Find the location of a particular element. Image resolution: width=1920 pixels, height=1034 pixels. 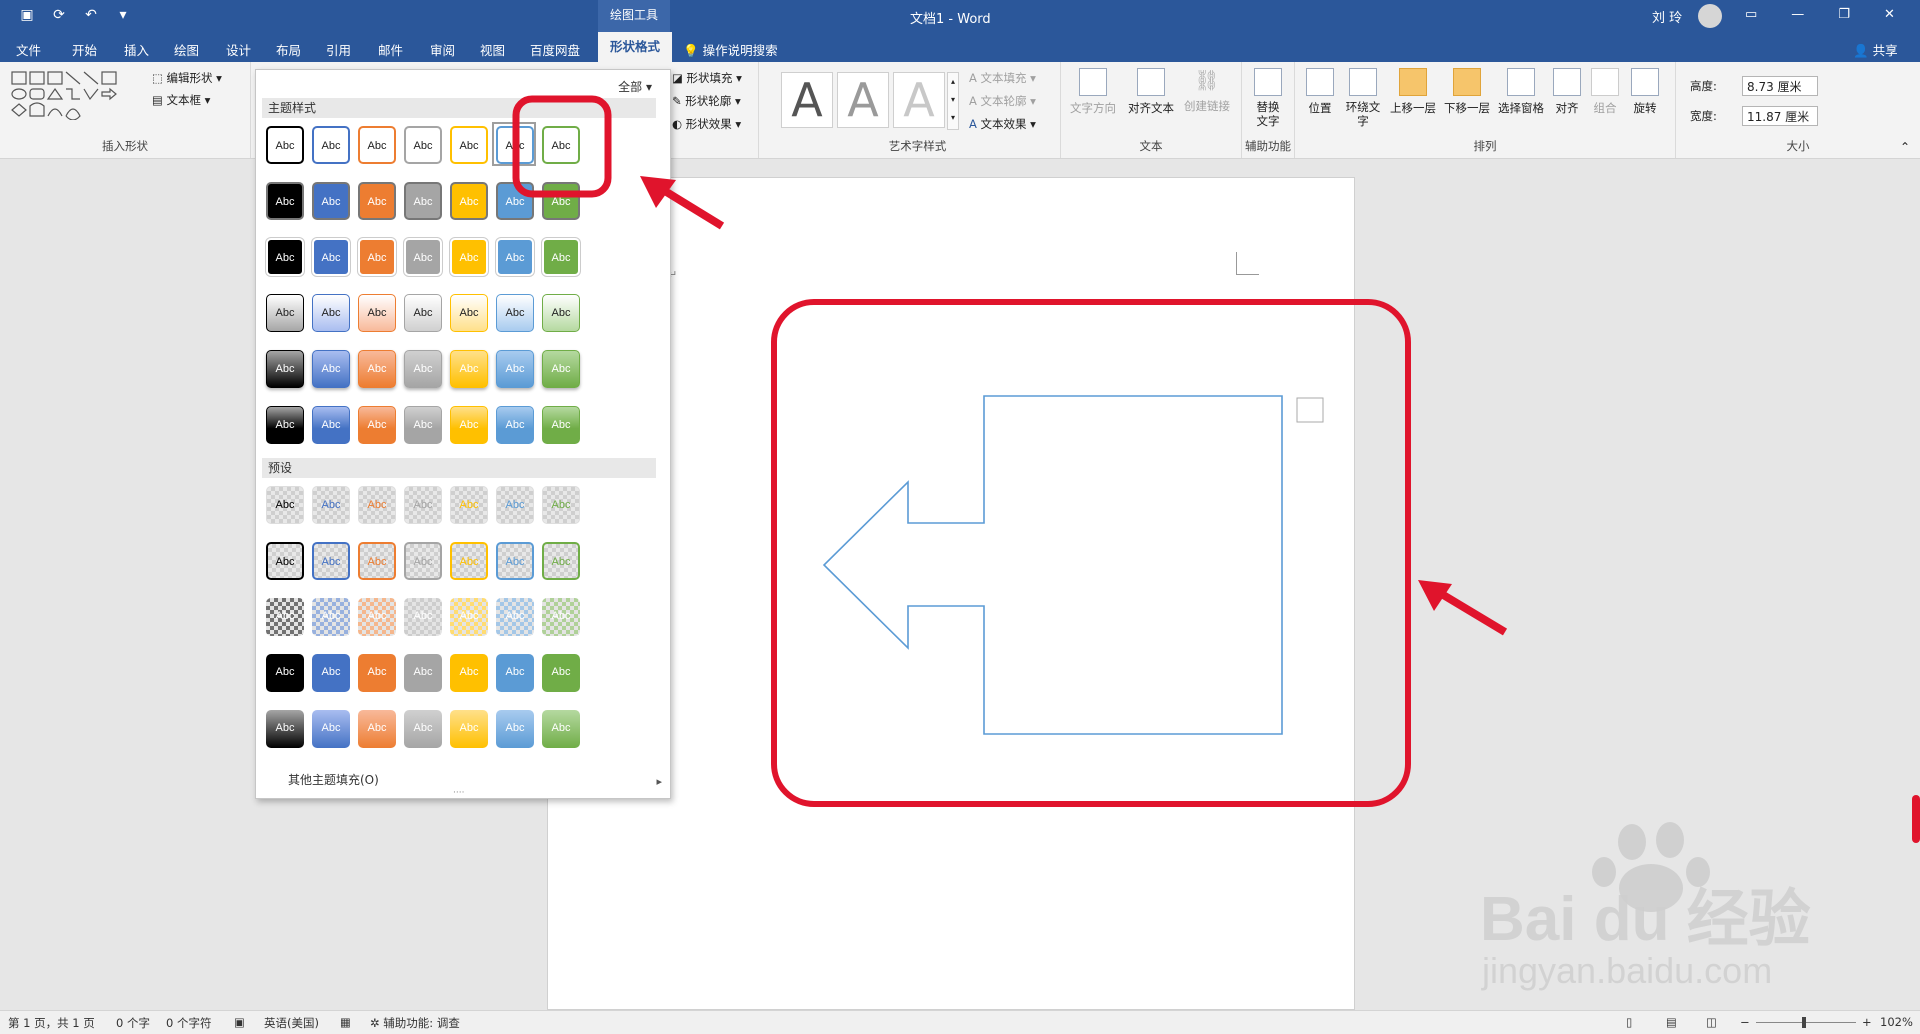

web-layout-icon: ◫ is located at coordinates (1711, 1022).